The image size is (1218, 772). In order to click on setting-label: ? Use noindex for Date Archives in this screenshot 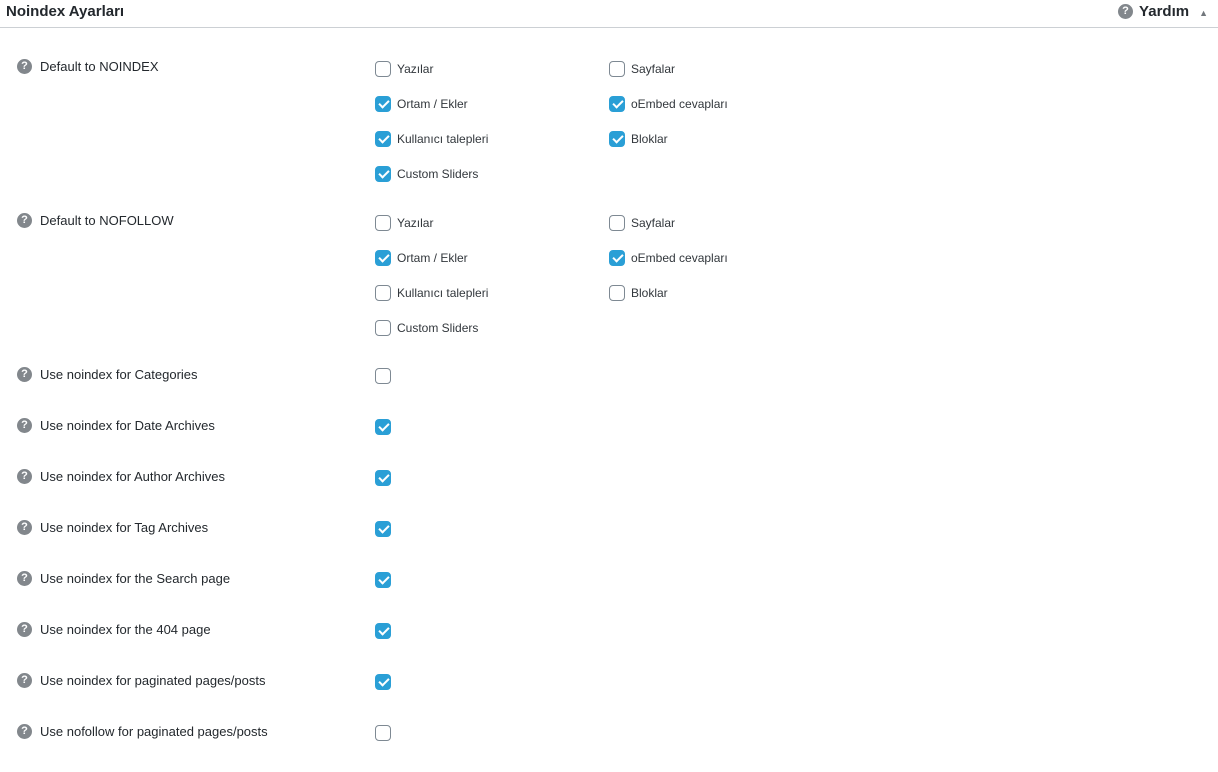, I will do `click(116, 425)`.